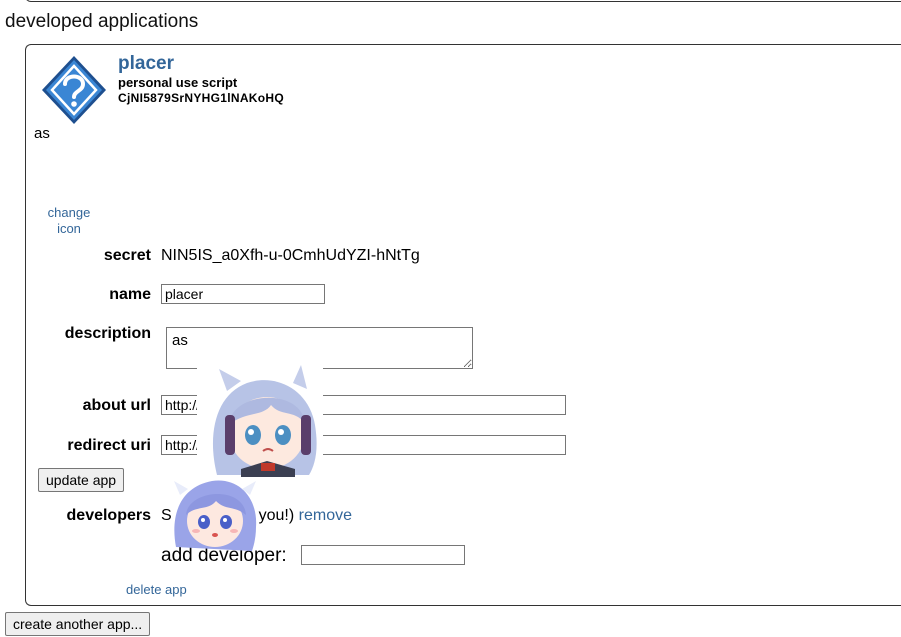 This screenshot has width=901, height=637. I want to click on app-type: personal use script, so click(178, 82).